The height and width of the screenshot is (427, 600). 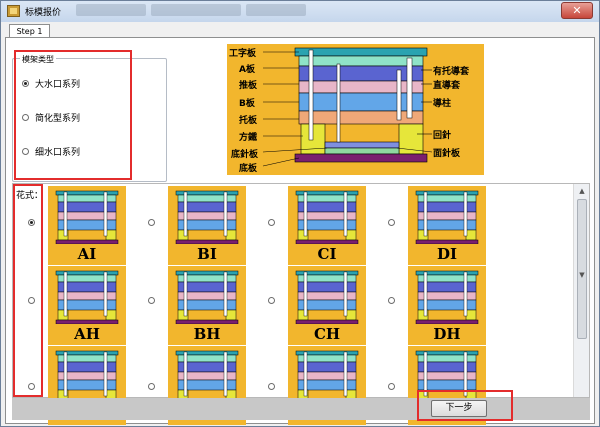 I want to click on window-title: 标模报价, so click(x=43, y=13).